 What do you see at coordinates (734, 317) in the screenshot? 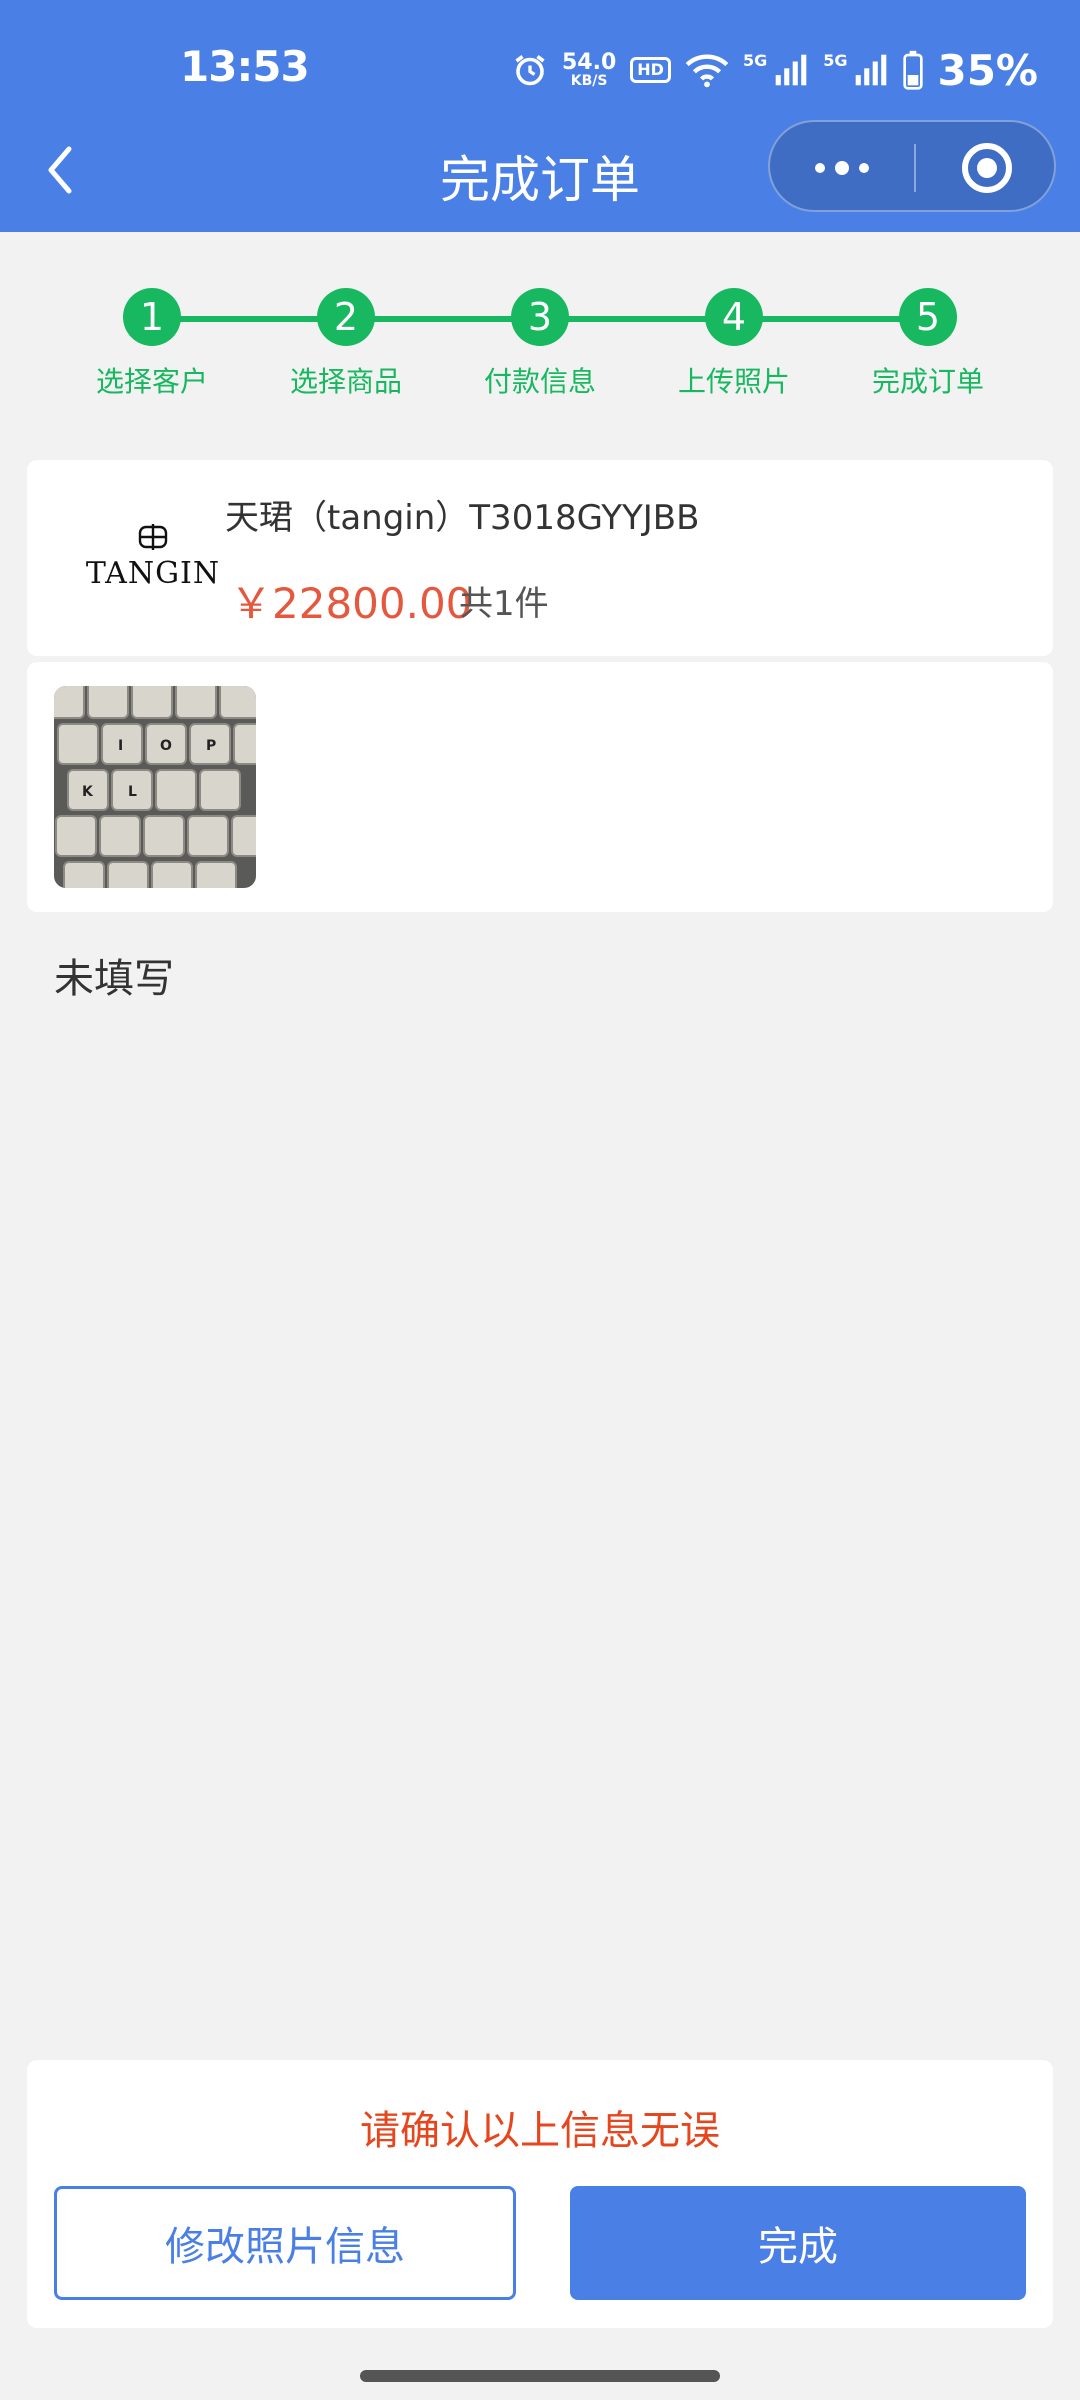
I see `step-number: 4` at bounding box center [734, 317].